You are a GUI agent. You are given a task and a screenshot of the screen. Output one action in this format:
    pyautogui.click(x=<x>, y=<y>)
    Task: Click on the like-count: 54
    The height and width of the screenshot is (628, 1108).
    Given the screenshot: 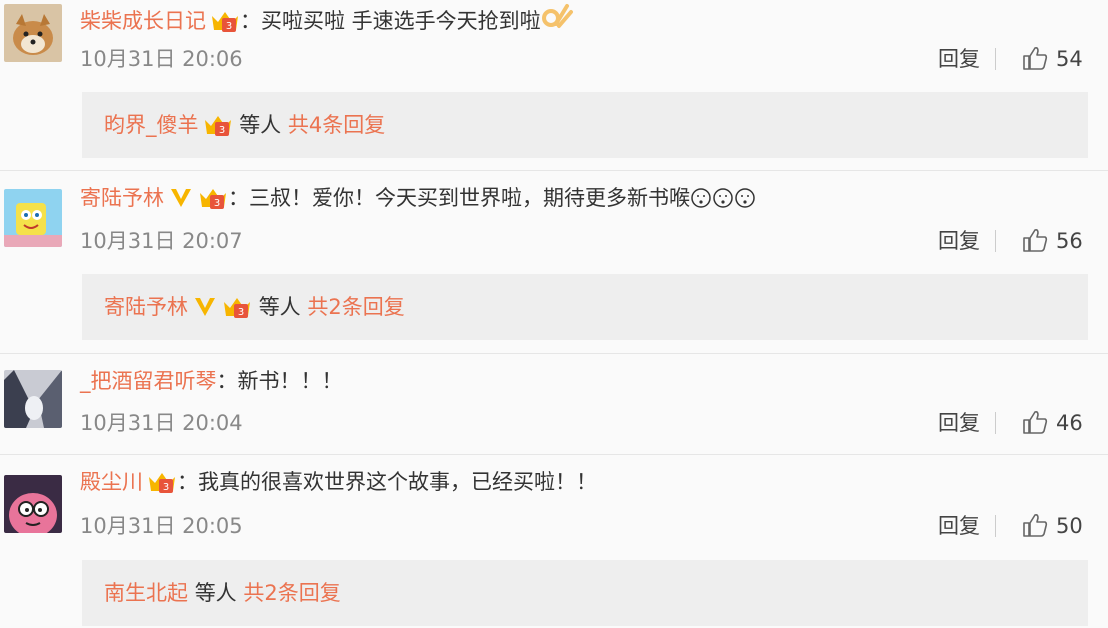 What is the action you would take?
    pyautogui.click(x=1069, y=59)
    